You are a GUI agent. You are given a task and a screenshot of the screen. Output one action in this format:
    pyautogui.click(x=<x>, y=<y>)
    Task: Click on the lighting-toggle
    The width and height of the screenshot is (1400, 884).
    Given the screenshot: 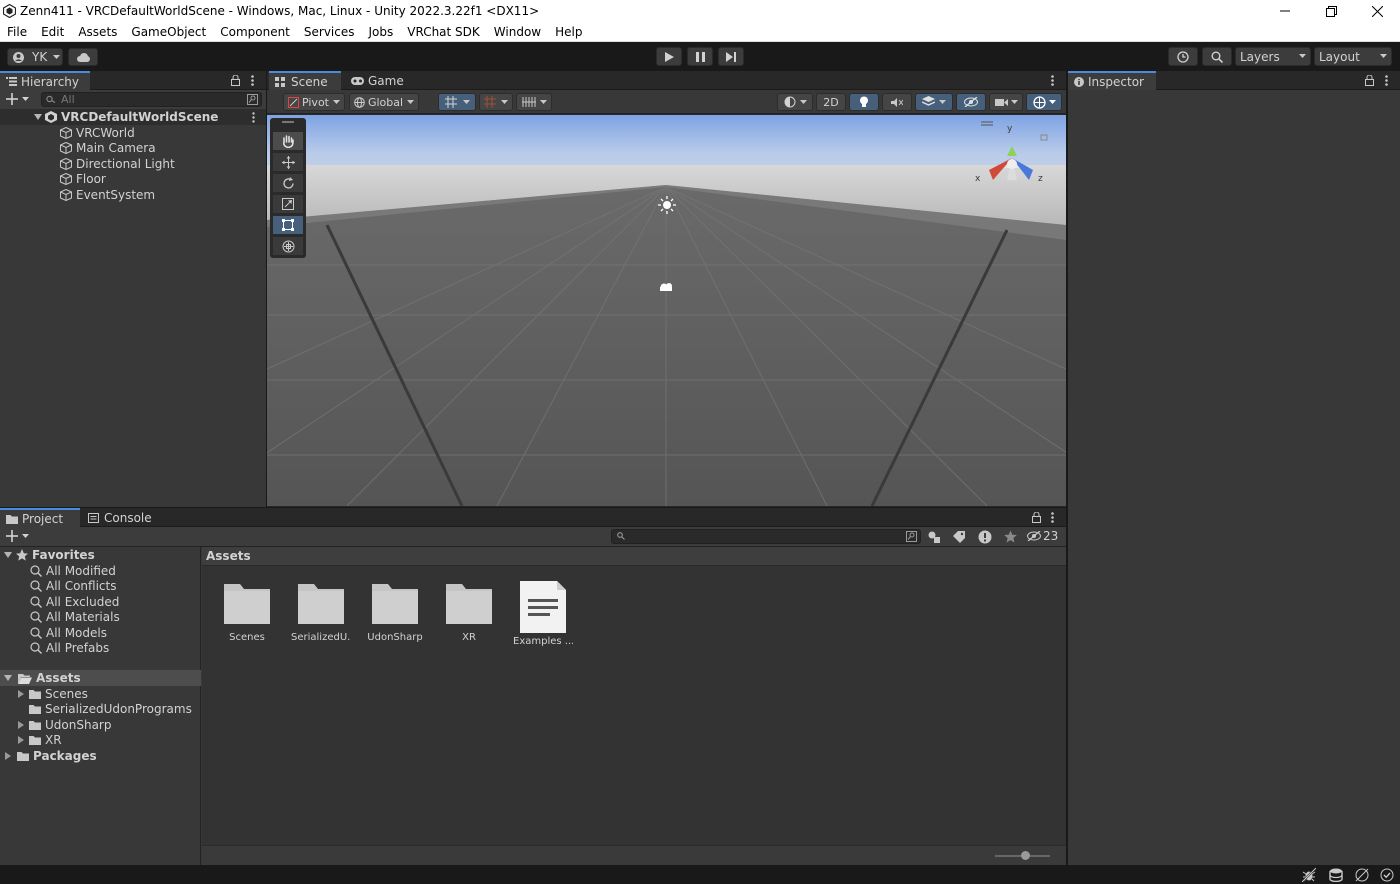 What is the action you would take?
    pyautogui.click(x=864, y=102)
    